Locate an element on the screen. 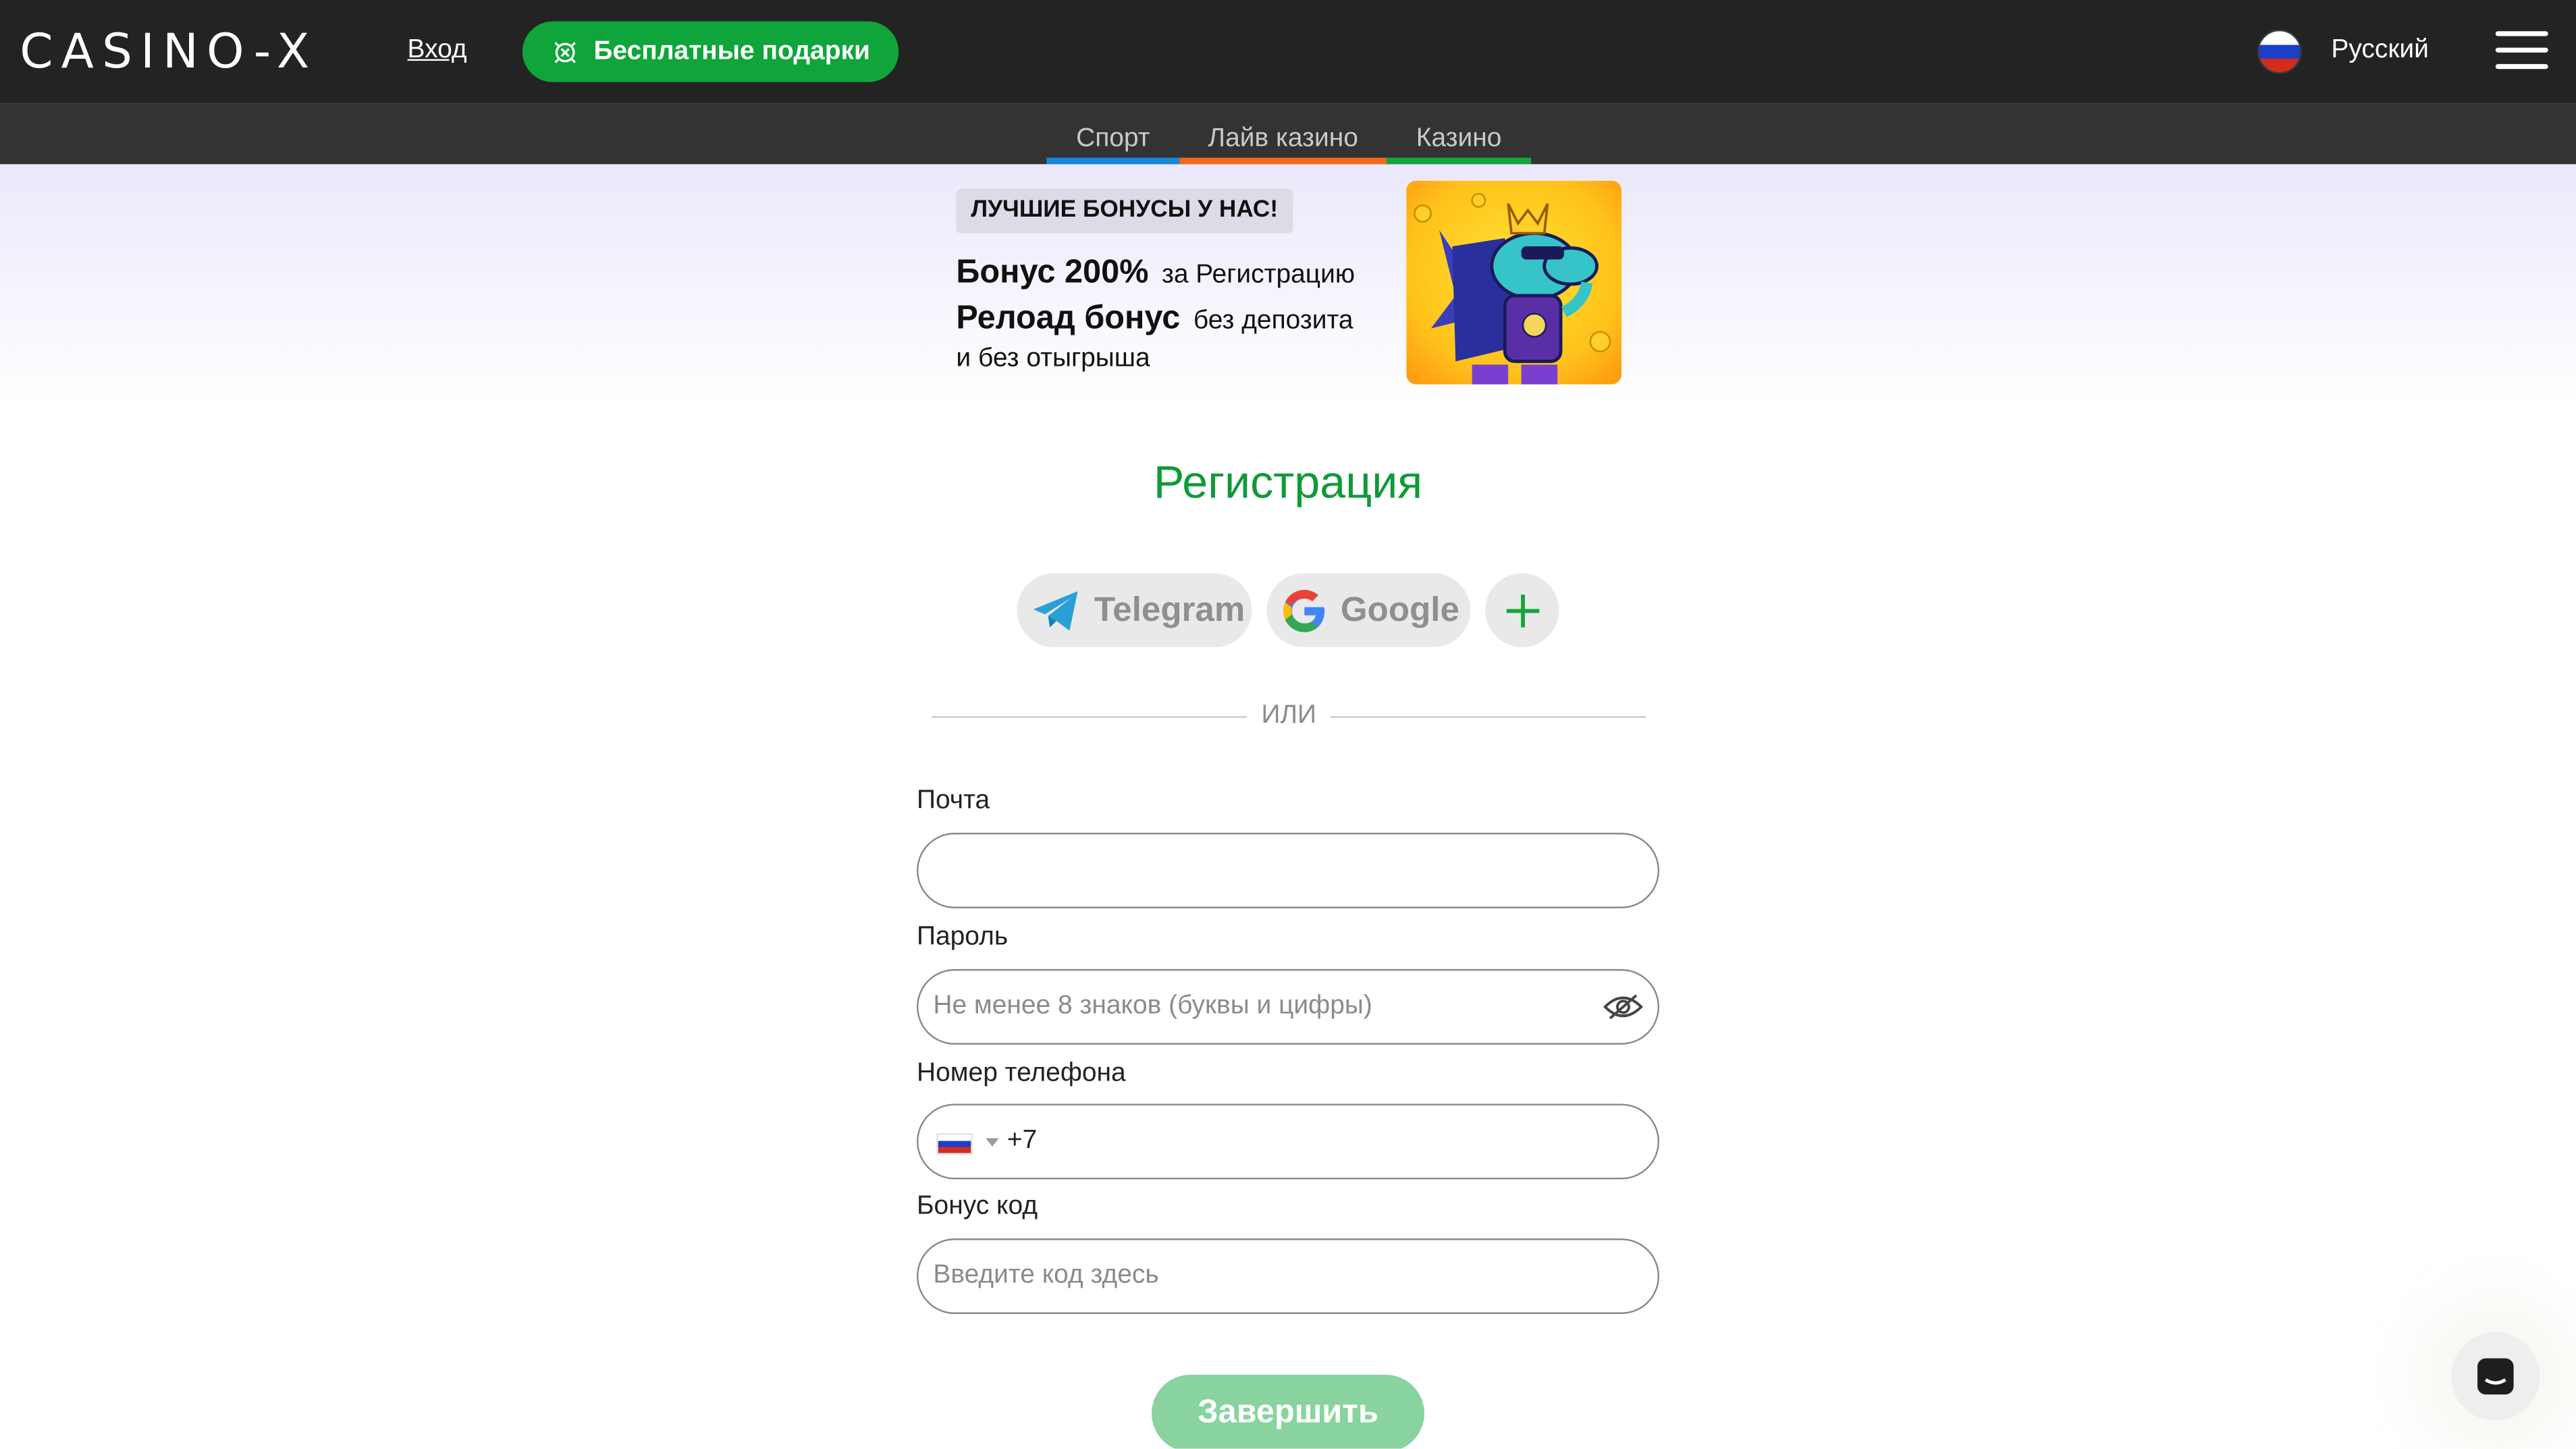 The image size is (2576, 1449). bonus-200-title: Бонус 200% is located at coordinates (1052, 272).